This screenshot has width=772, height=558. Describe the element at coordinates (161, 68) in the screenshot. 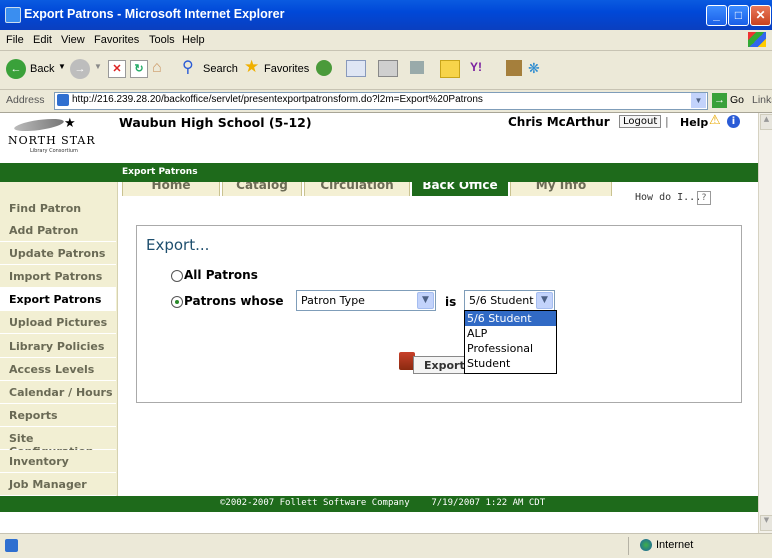

I see `home-icon: ⌂` at that location.